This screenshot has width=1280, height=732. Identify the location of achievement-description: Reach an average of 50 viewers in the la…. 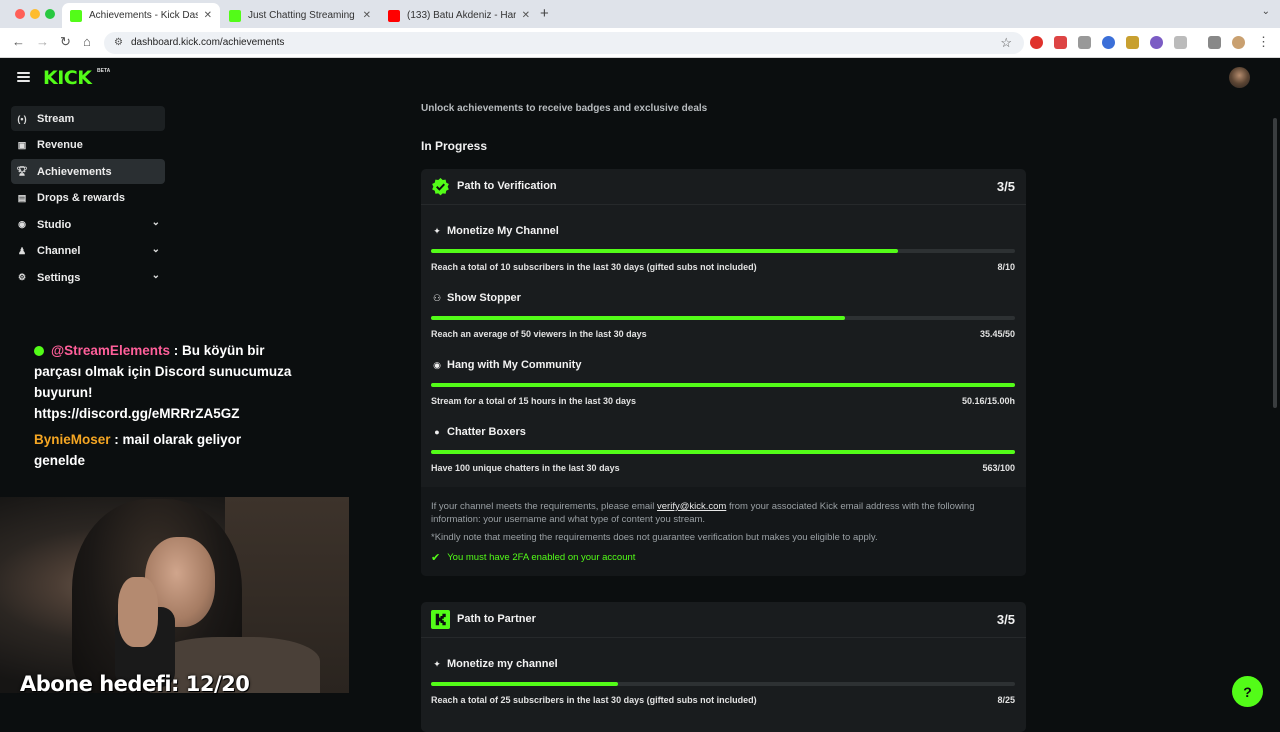
(539, 334).